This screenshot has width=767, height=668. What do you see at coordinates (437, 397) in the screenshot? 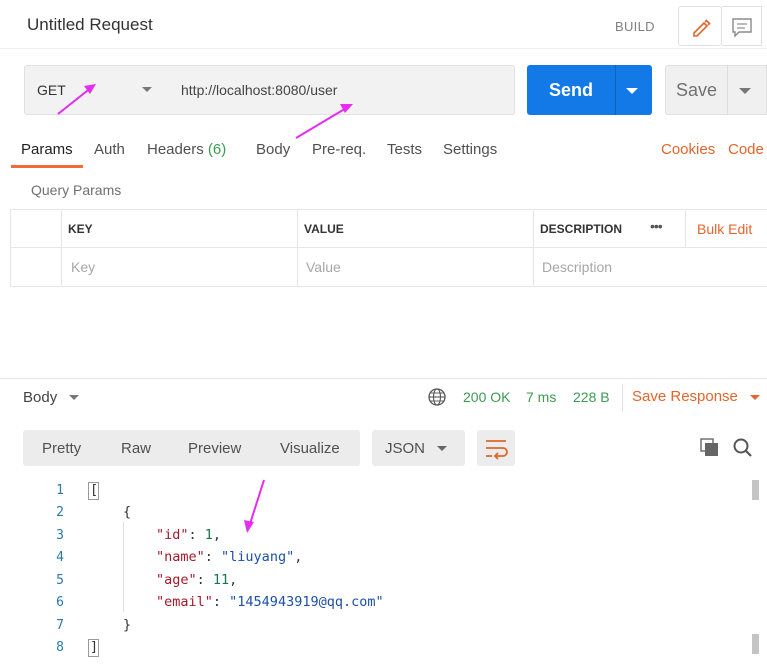
I see `globe-icon` at bounding box center [437, 397].